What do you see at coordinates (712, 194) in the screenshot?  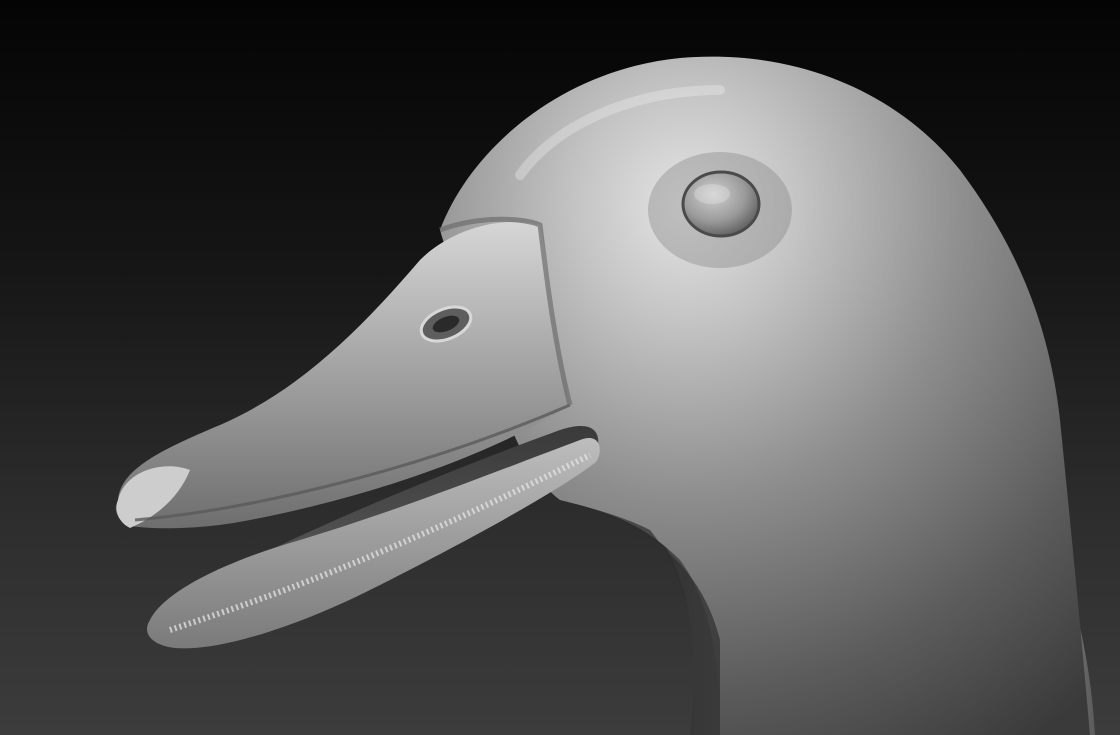 I see `eye-highlight` at bounding box center [712, 194].